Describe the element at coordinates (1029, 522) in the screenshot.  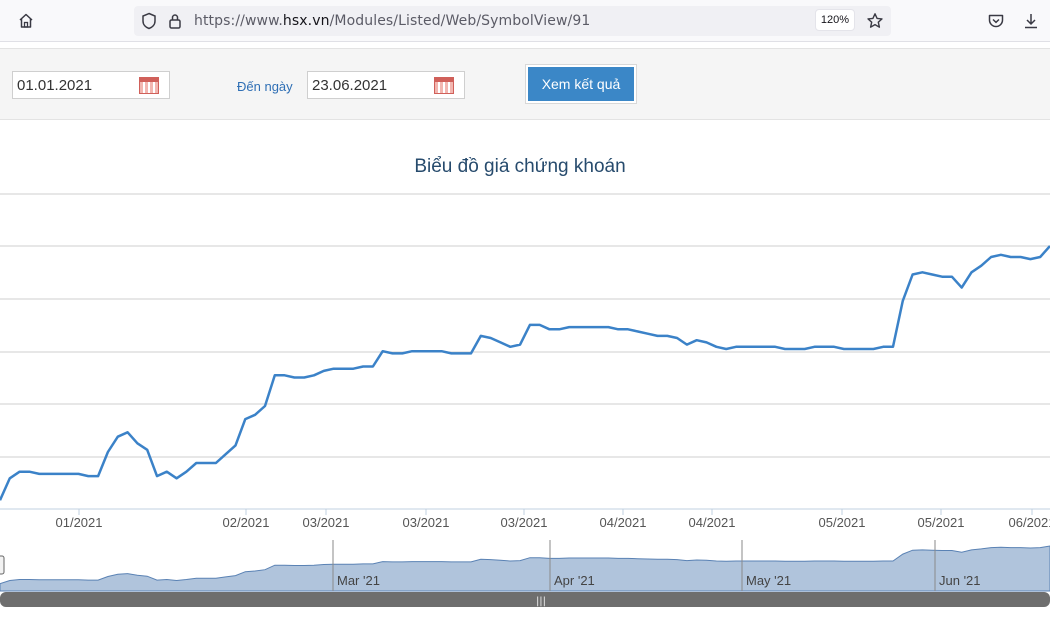
I see `x-tick-label: 06/2021` at that location.